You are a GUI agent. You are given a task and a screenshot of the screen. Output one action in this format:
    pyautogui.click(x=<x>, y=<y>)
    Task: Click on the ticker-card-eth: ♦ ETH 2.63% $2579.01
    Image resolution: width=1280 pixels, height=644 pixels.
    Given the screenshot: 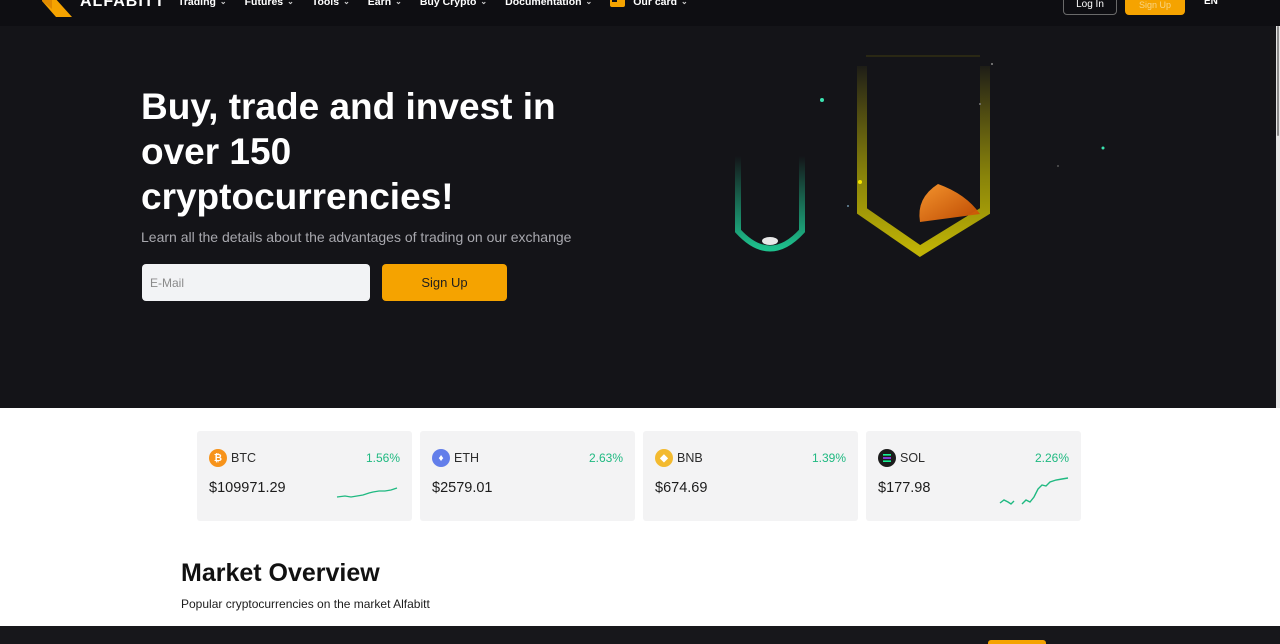 What is the action you would take?
    pyautogui.click(x=527, y=476)
    